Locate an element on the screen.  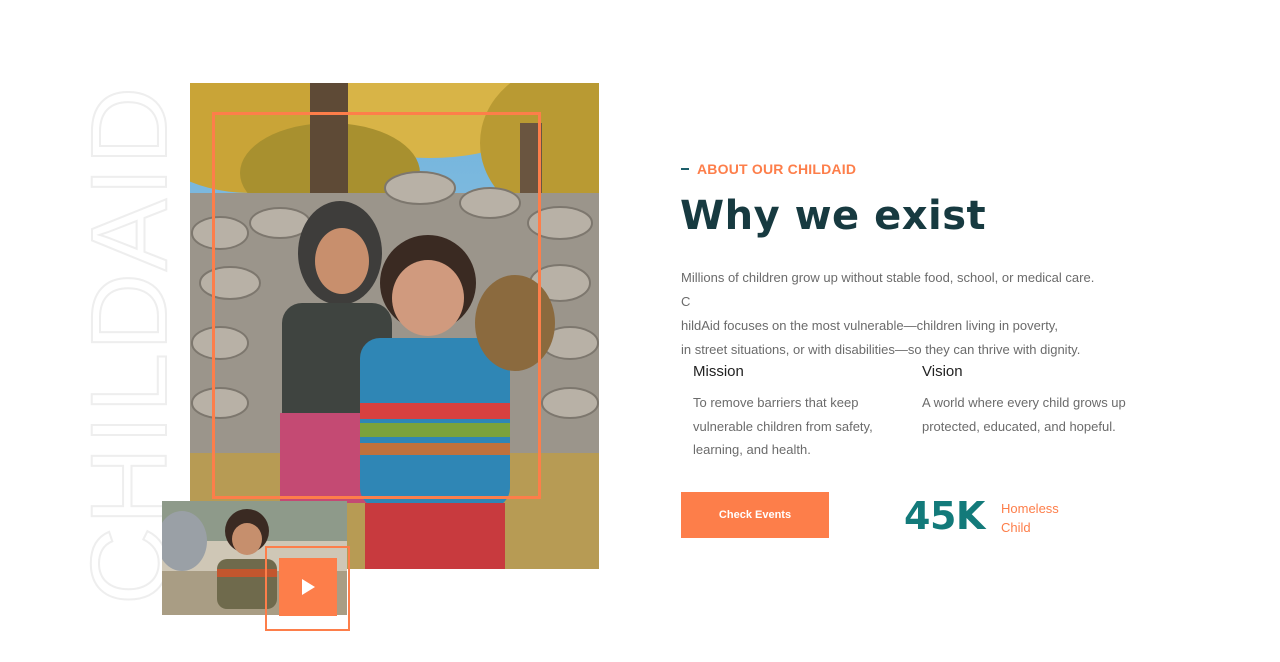
mission-line: To remove barriers that keep is located at coordinates (776, 402).